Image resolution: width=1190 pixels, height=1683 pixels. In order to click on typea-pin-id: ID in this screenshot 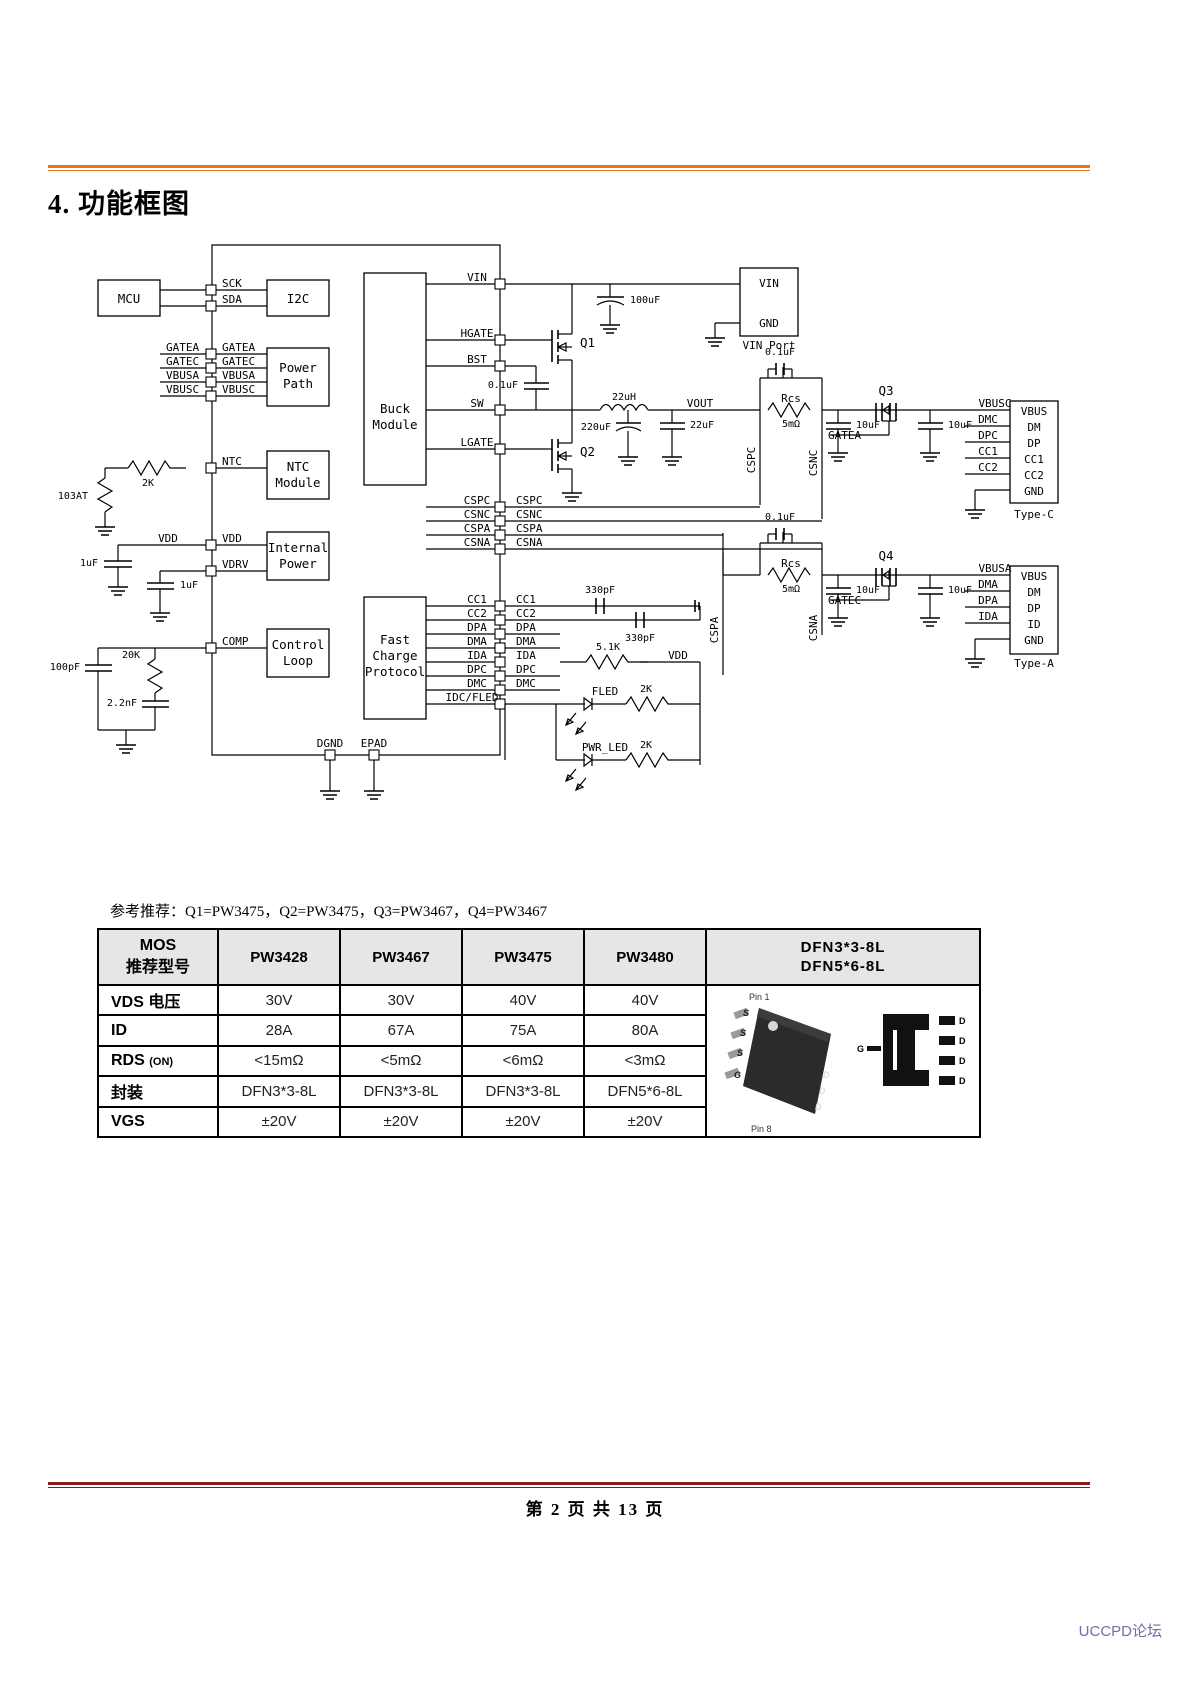, I will do `click(1033, 624)`.